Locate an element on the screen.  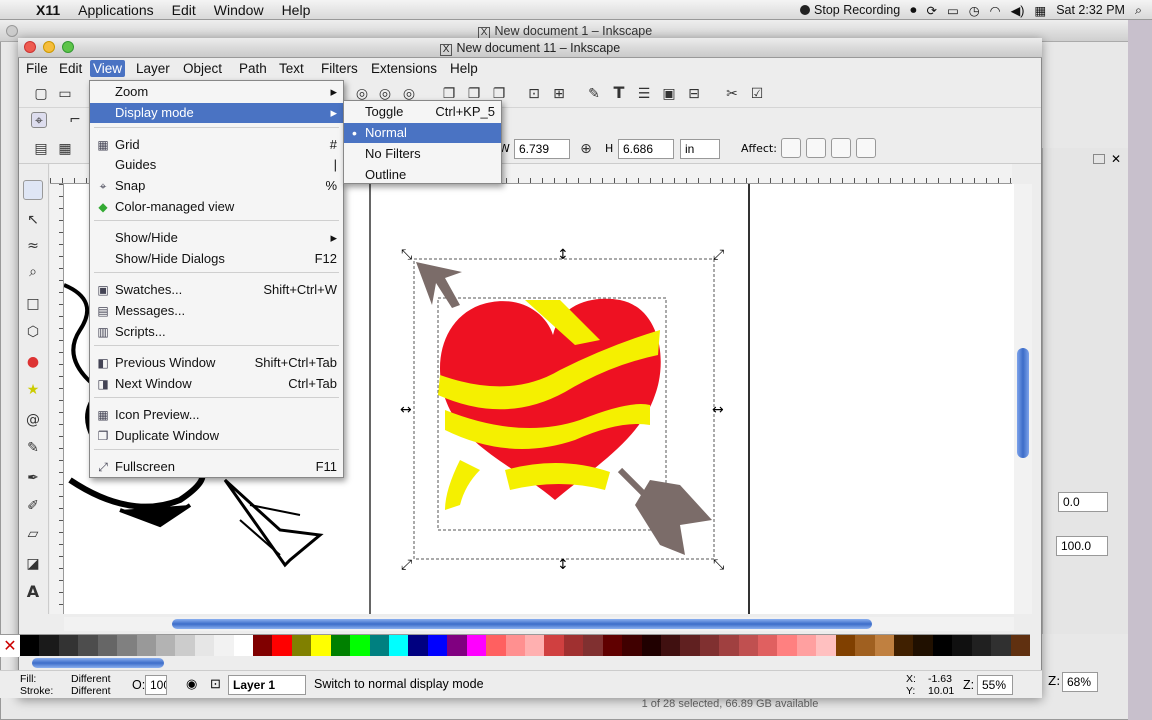
display-mode-normal: • Normal is located at coordinates (422, 133).